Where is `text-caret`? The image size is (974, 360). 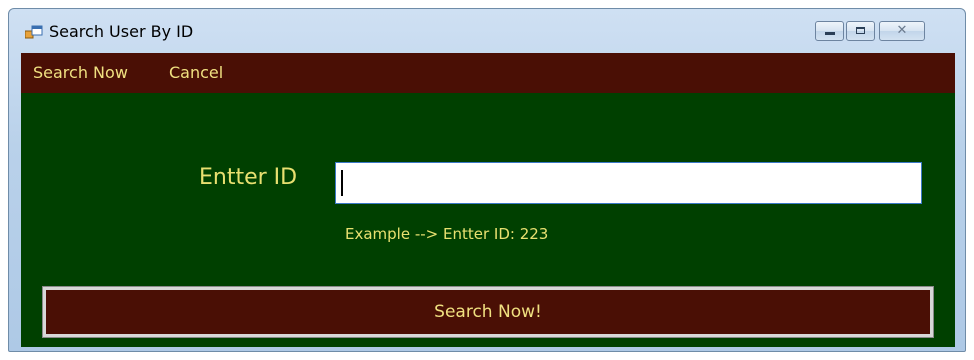 text-caret is located at coordinates (342, 183).